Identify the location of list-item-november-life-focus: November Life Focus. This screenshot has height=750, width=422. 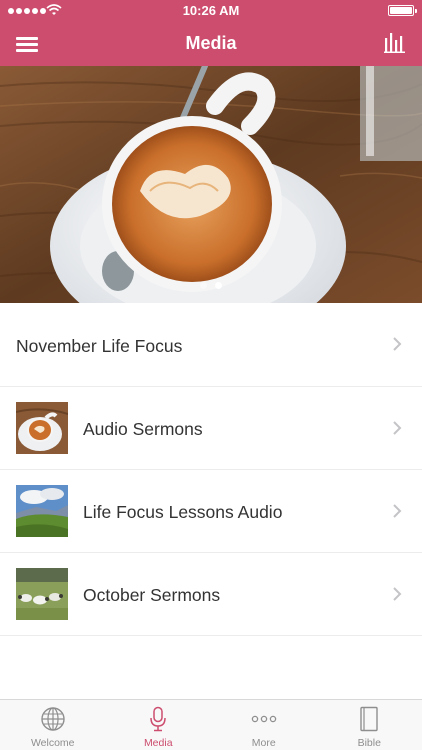
(211, 345).